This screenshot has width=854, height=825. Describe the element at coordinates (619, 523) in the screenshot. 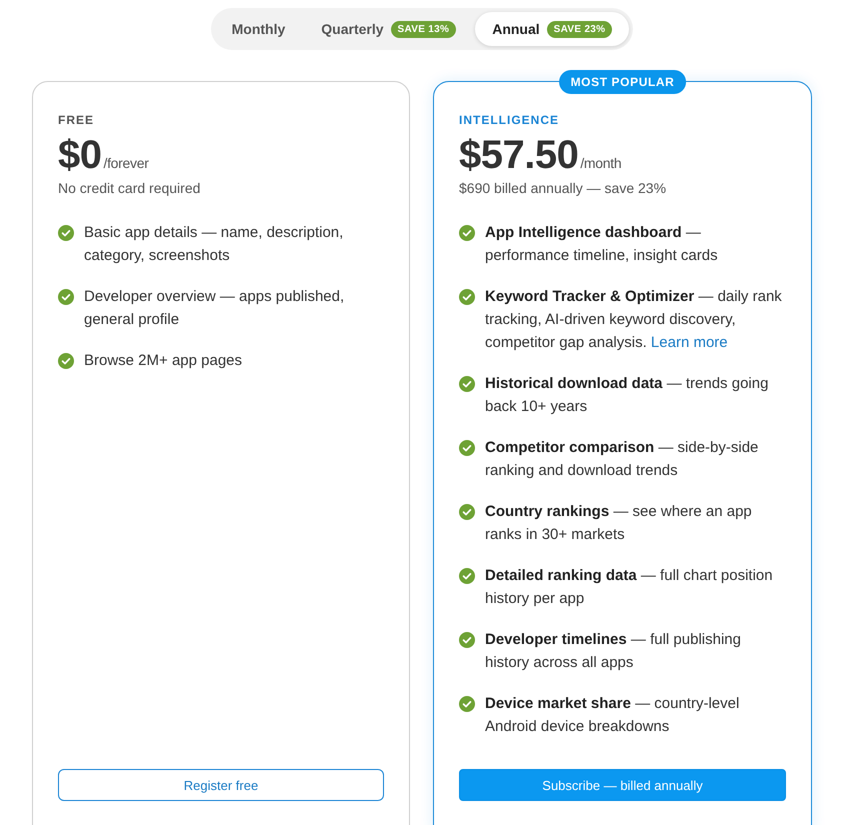

I see `feature-text: Country rankings — see where an app ranks in 30+ markets` at that location.